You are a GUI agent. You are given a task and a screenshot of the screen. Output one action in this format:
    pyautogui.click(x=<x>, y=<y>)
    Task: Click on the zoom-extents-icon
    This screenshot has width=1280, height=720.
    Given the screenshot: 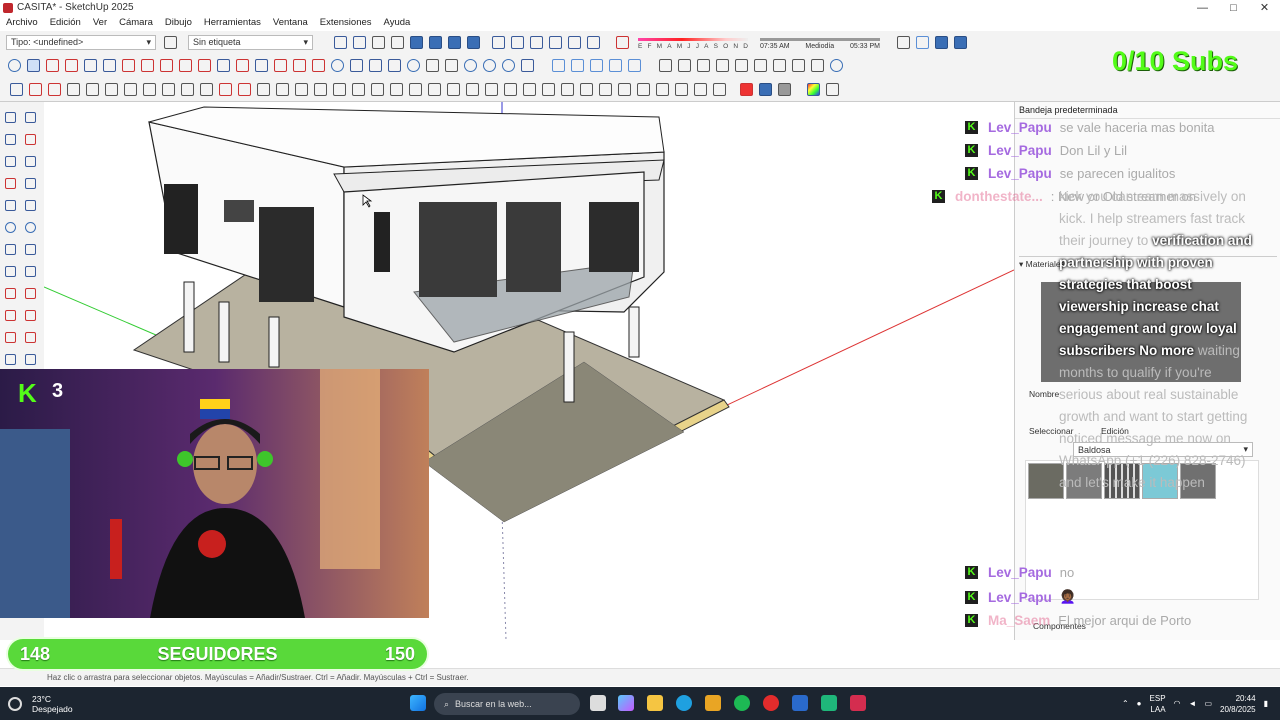 What is the action you would take?
    pyautogui.click(x=318, y=65)
    